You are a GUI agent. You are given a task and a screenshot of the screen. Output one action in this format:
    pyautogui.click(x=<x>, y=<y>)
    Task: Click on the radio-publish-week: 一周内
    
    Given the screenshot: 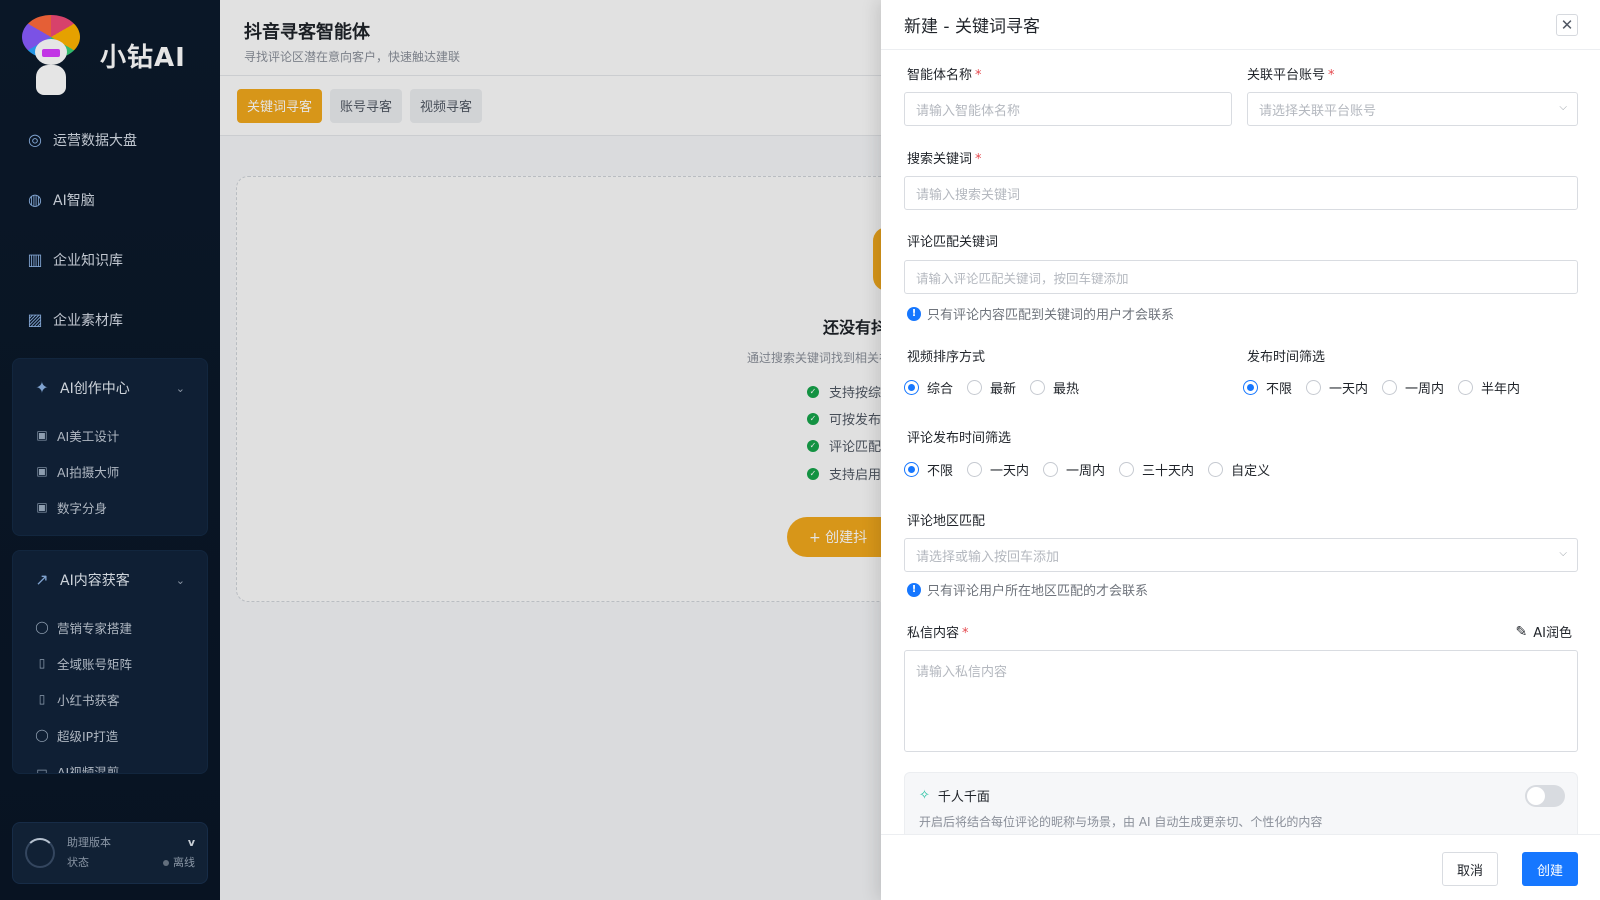 What is the action you would take?
    pyautogui.click(x=1413, y=387)
    